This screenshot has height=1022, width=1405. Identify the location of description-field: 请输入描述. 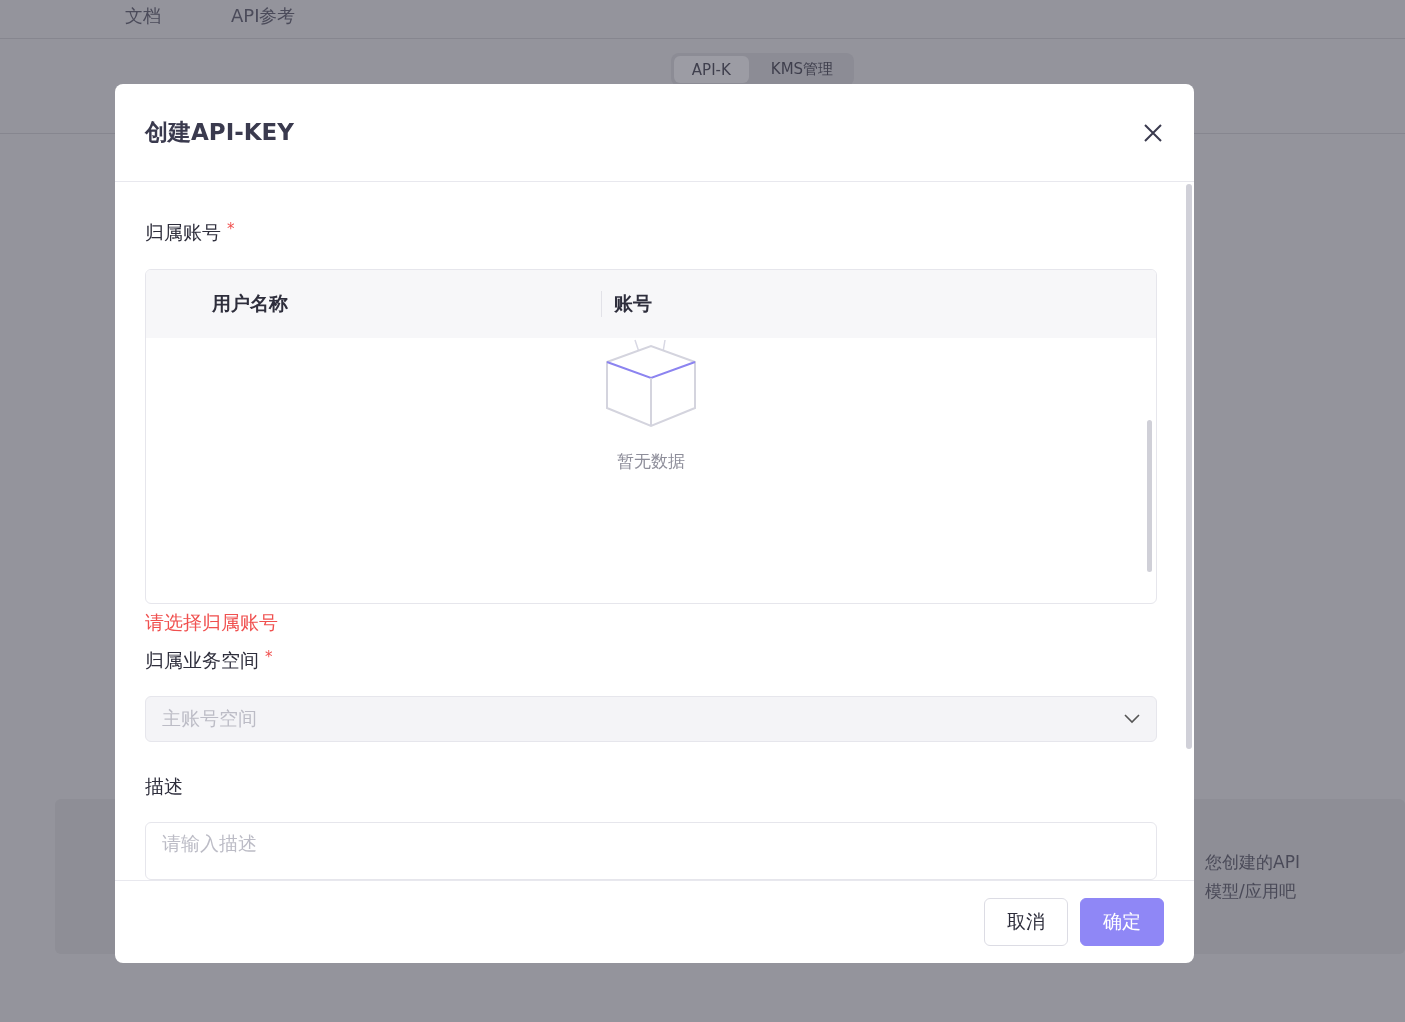
(651, 851).